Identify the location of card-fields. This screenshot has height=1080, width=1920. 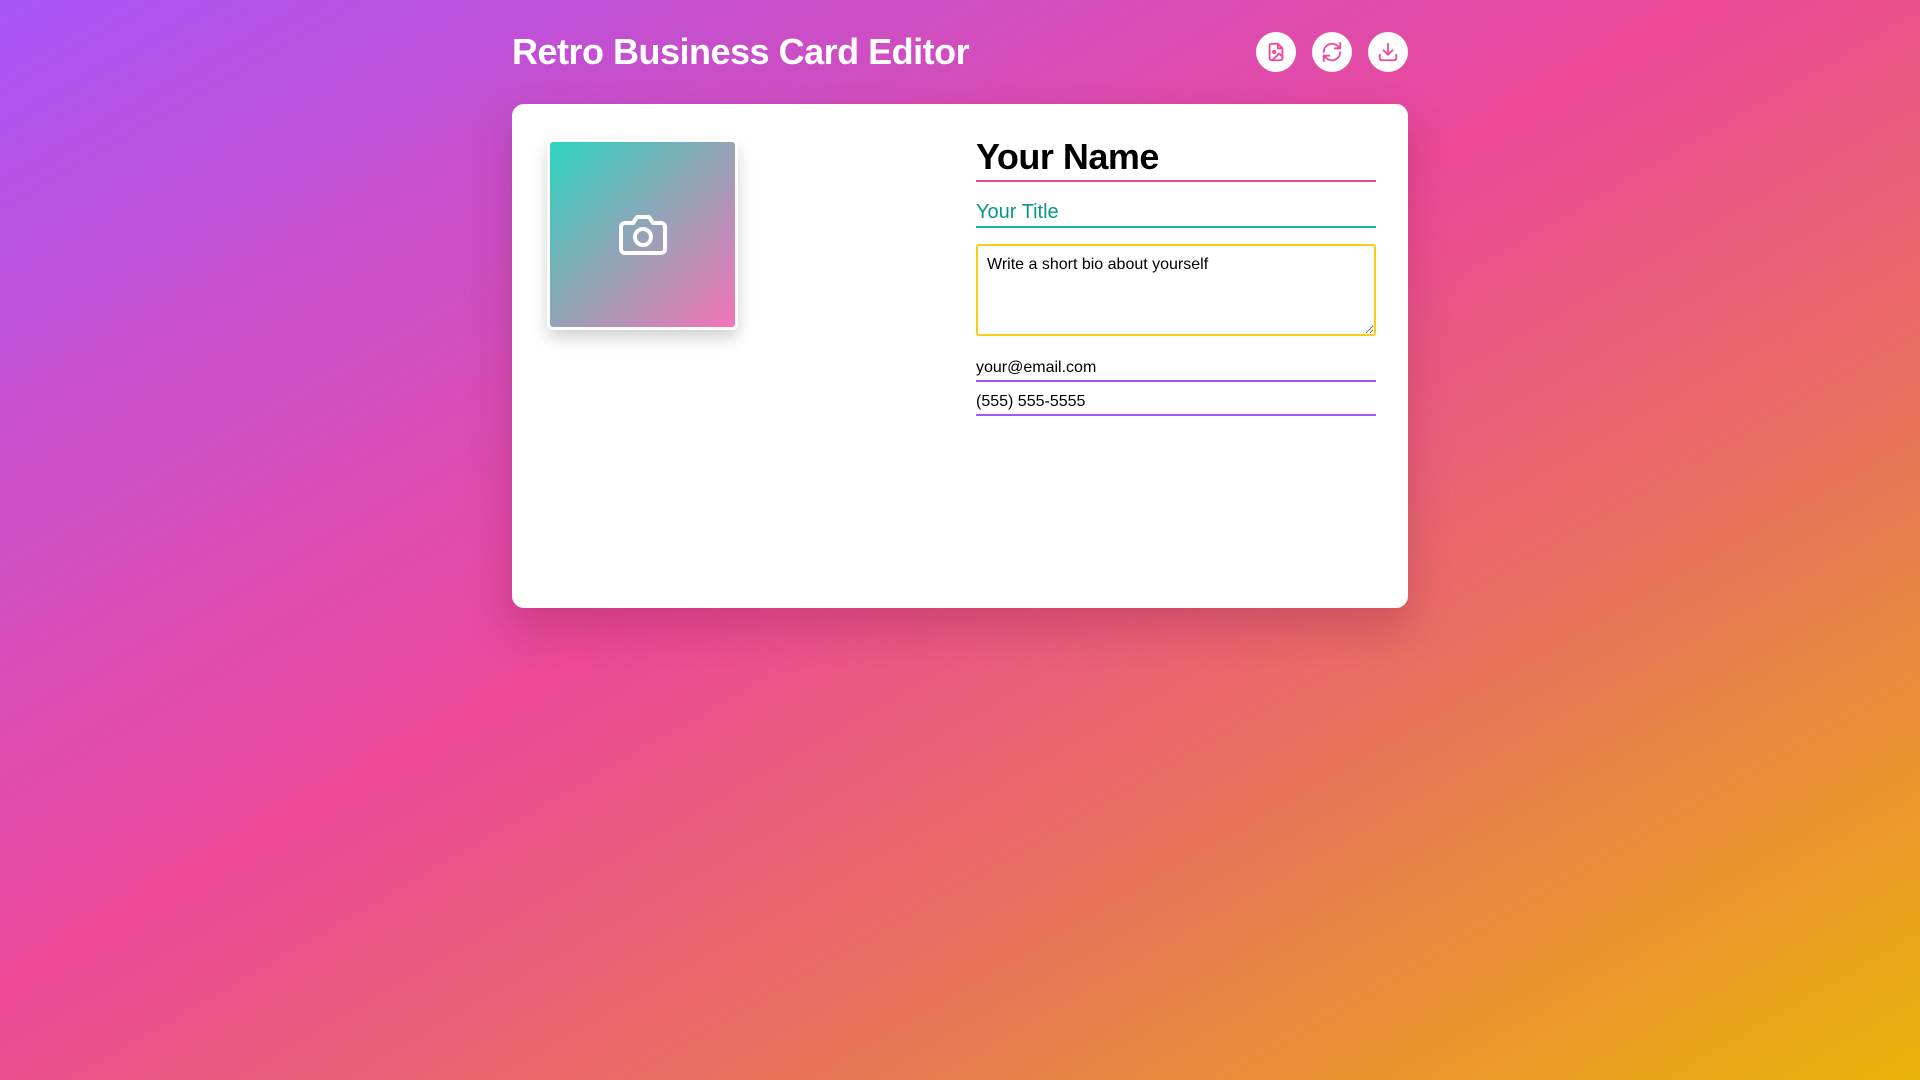
(1176, 275).